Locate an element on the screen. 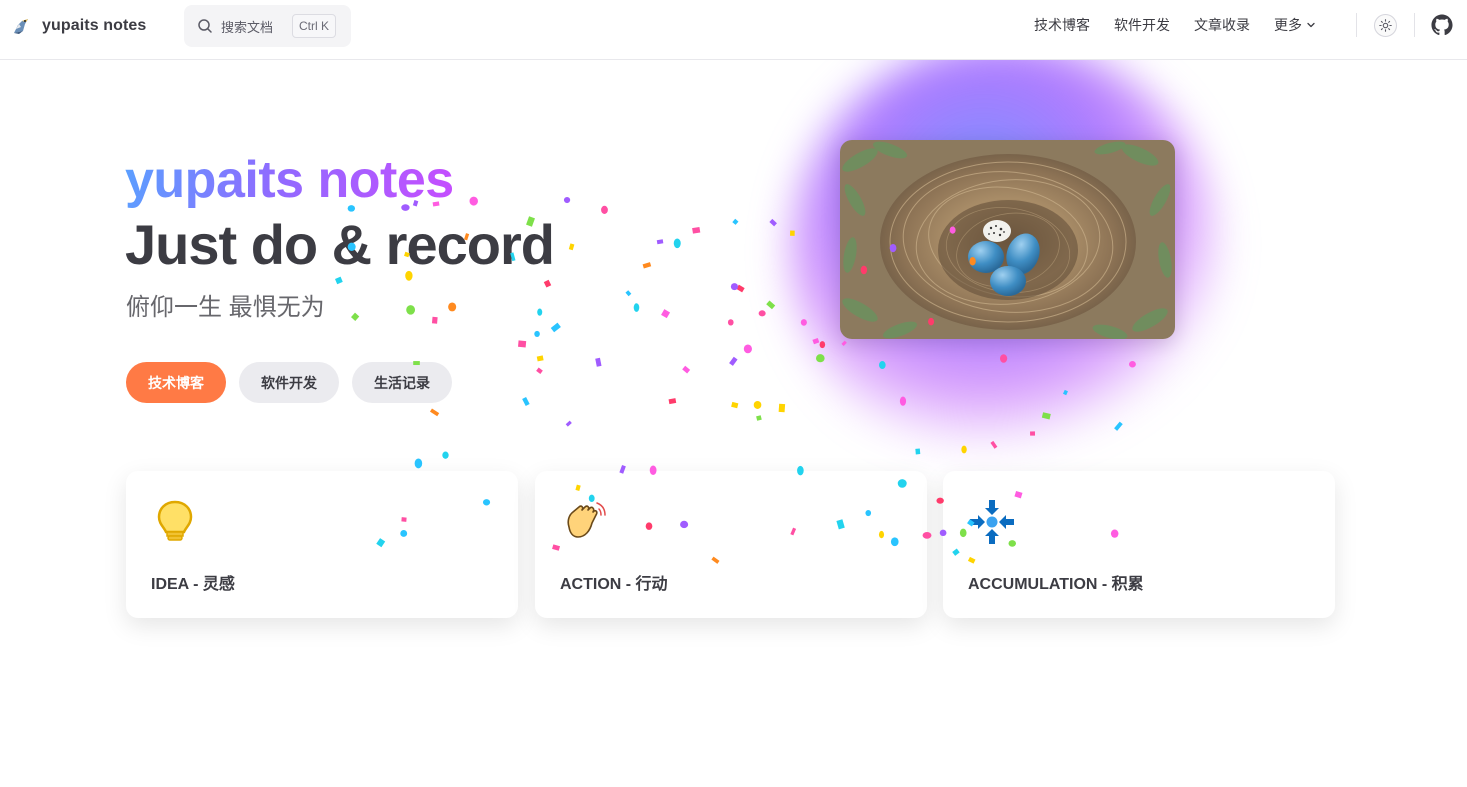 Image resolution: width=1467 pixels, height=787 pixels. nav-link-articles: 文章收录 is located at coordinates (1222, 25).